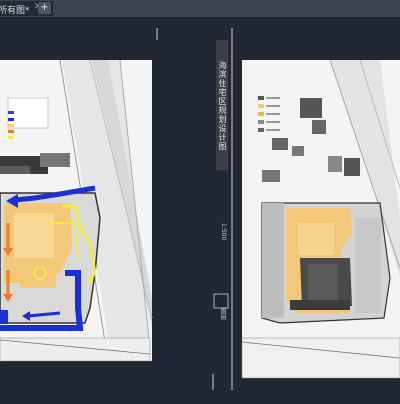 Image resolution: width=400 pixels, height=404 pixels. What do you see at coordinates (11, 131) in the screenshot?
I see `legend-swatch-orange` at bounding box center [11, 131].